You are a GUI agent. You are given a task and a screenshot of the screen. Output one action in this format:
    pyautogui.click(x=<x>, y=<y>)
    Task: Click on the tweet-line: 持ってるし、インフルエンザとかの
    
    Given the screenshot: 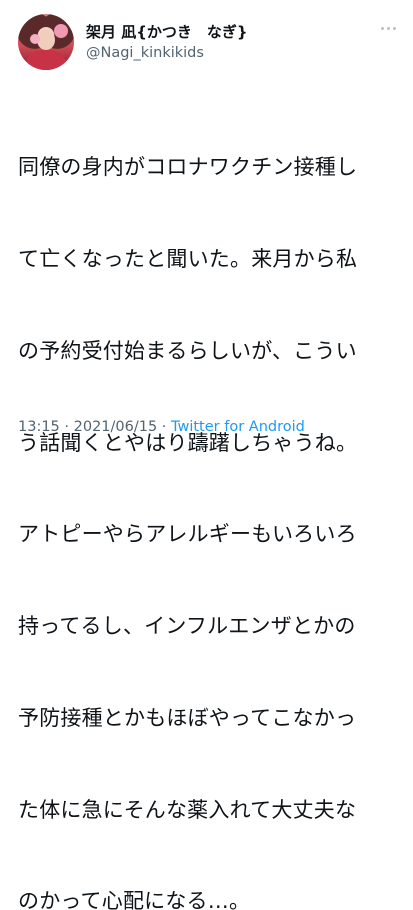 What is the action you would take?
    pyautogui.click(x=187, y=626)
    